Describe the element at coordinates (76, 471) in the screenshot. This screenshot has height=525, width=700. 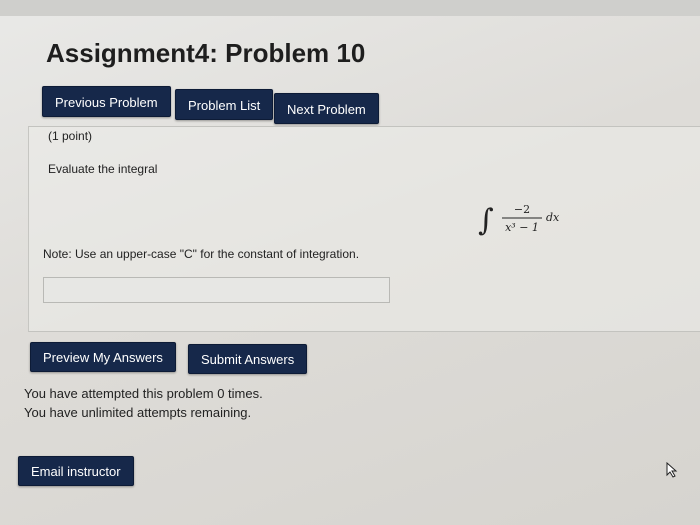
I see `email-instructor-button: Email instructor` at that location.